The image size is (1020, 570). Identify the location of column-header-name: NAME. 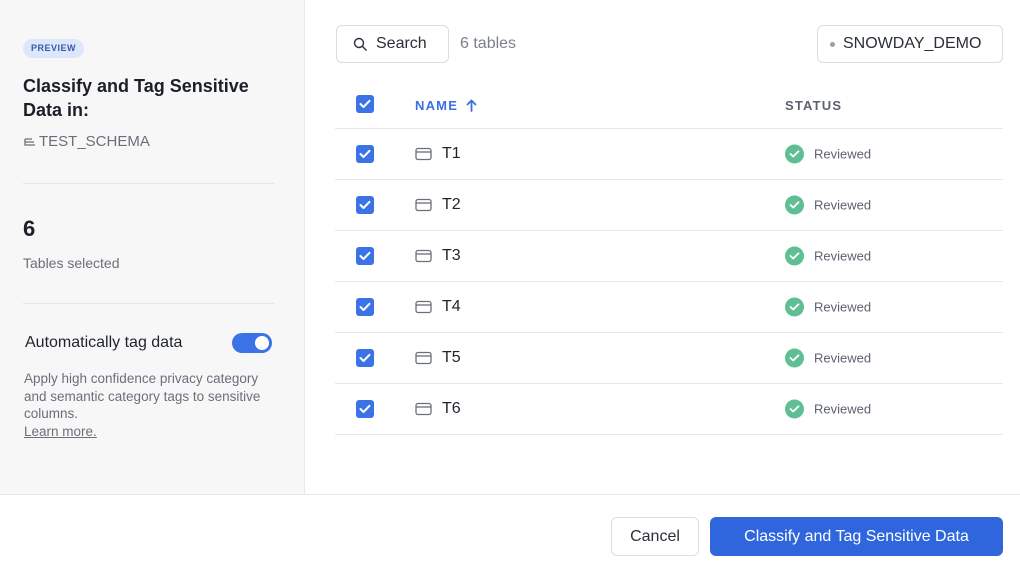
(446, 105).